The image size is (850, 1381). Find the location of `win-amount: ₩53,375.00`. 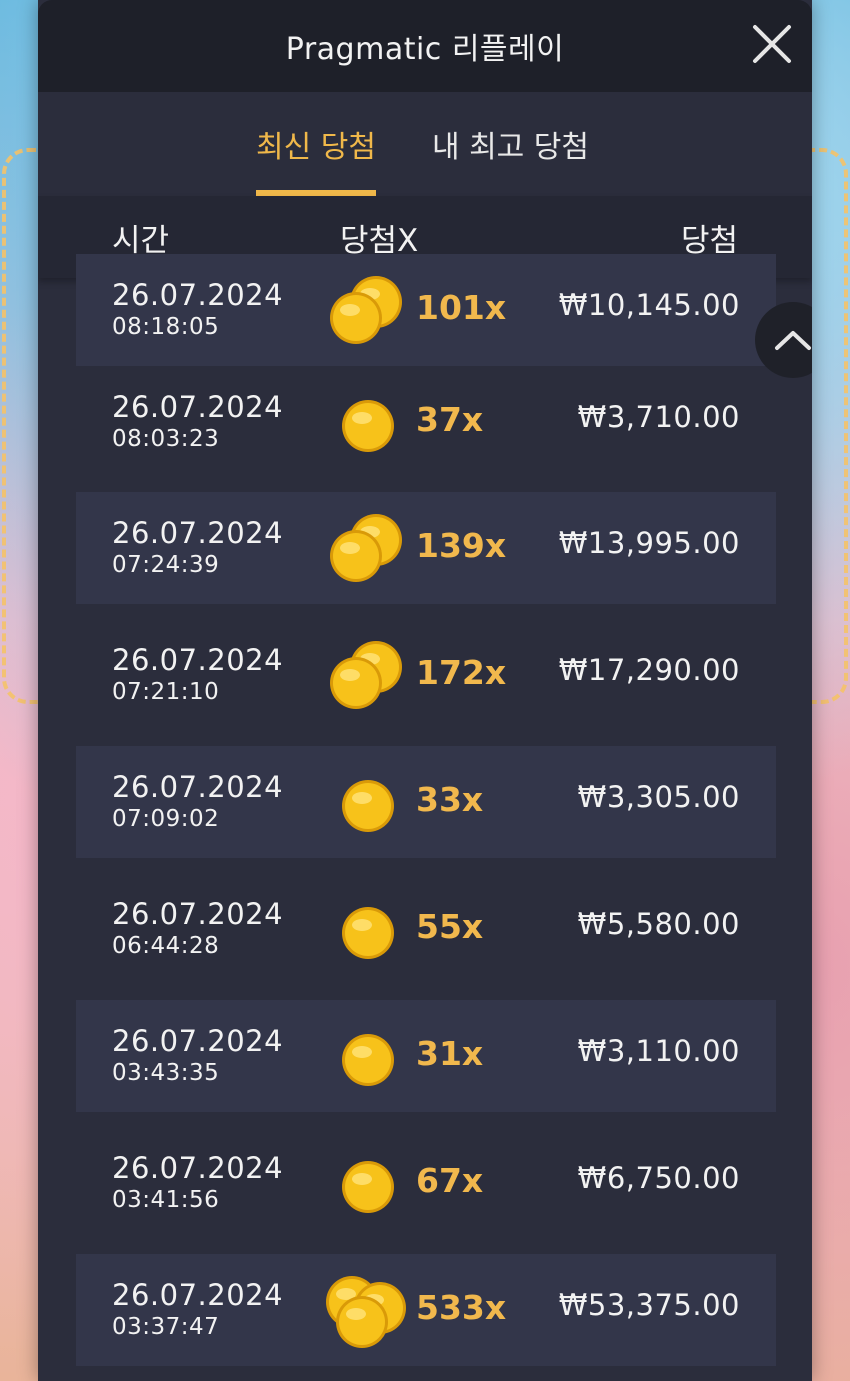

win-amount: ₩53,375.00 is located at coordinates (649, 1305).